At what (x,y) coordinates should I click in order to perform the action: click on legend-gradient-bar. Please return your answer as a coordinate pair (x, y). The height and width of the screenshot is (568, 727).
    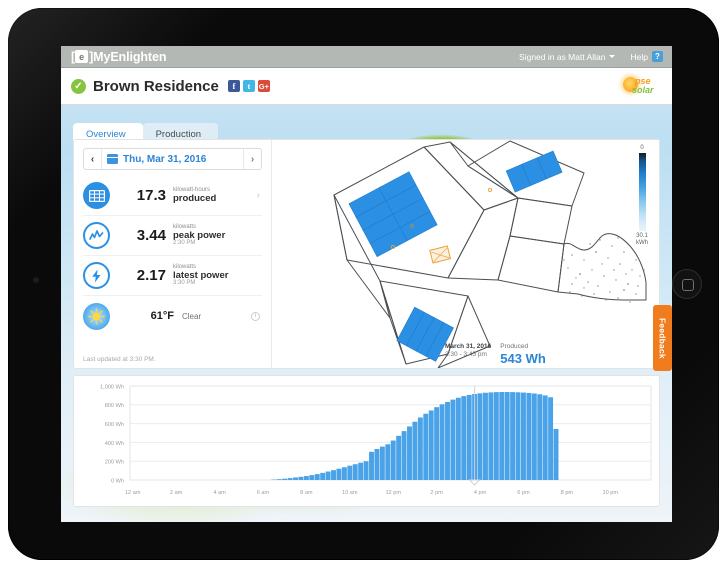
    Looking at the image, I should click on (642, 192).